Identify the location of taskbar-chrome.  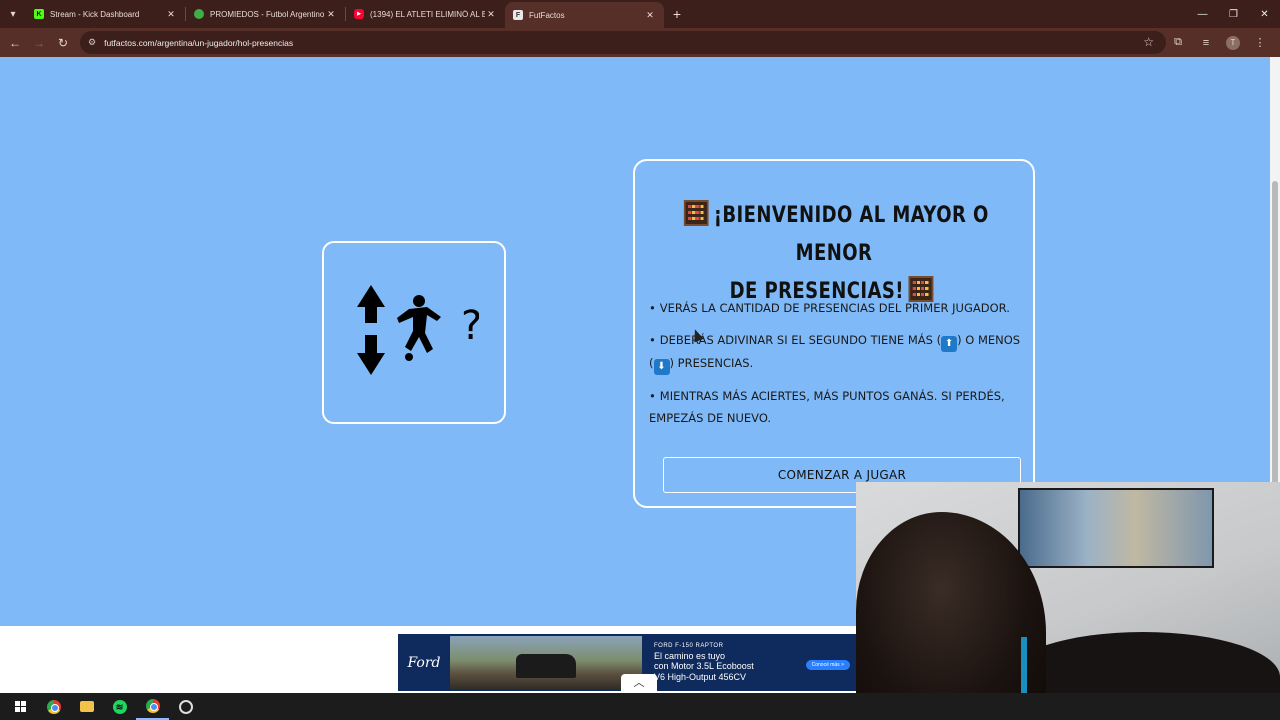
(53, 706).